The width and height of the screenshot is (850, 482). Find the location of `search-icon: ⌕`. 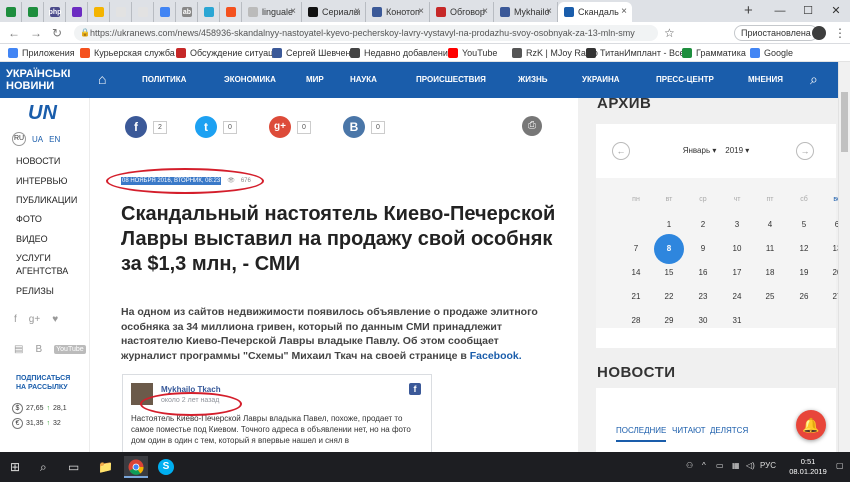

search-icon: ⌕ is located at coordinates (43, 467).